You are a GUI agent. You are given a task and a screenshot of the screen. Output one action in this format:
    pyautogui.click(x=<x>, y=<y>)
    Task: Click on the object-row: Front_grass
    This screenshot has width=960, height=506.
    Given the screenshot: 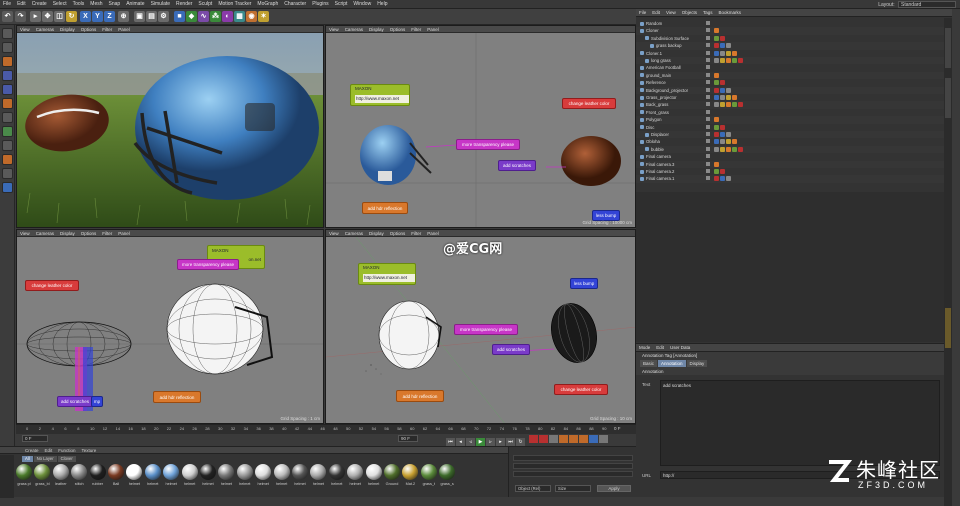 What is the action you would take?
    pyautogui.click(x=794, y=112)
    